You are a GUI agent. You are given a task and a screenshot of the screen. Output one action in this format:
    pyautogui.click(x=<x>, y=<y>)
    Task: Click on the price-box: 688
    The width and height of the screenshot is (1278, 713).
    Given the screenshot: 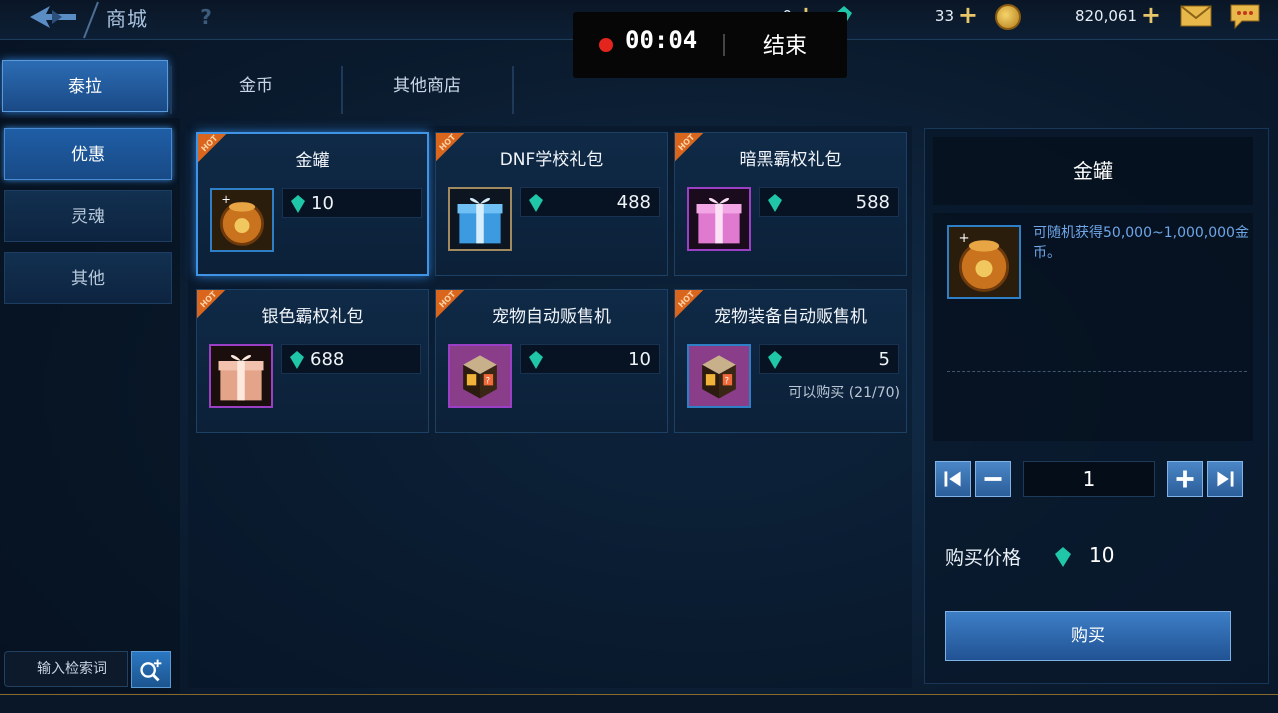 What is the action you would take?
    pyautogui.click(x=351, y=359)
    